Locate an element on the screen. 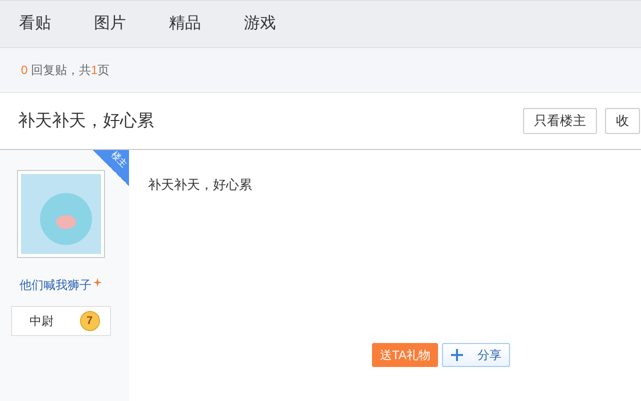 Image resolution: width=641 pixels, height=401 pixels. thread-button: 收 is located at coordinates (622, 121).